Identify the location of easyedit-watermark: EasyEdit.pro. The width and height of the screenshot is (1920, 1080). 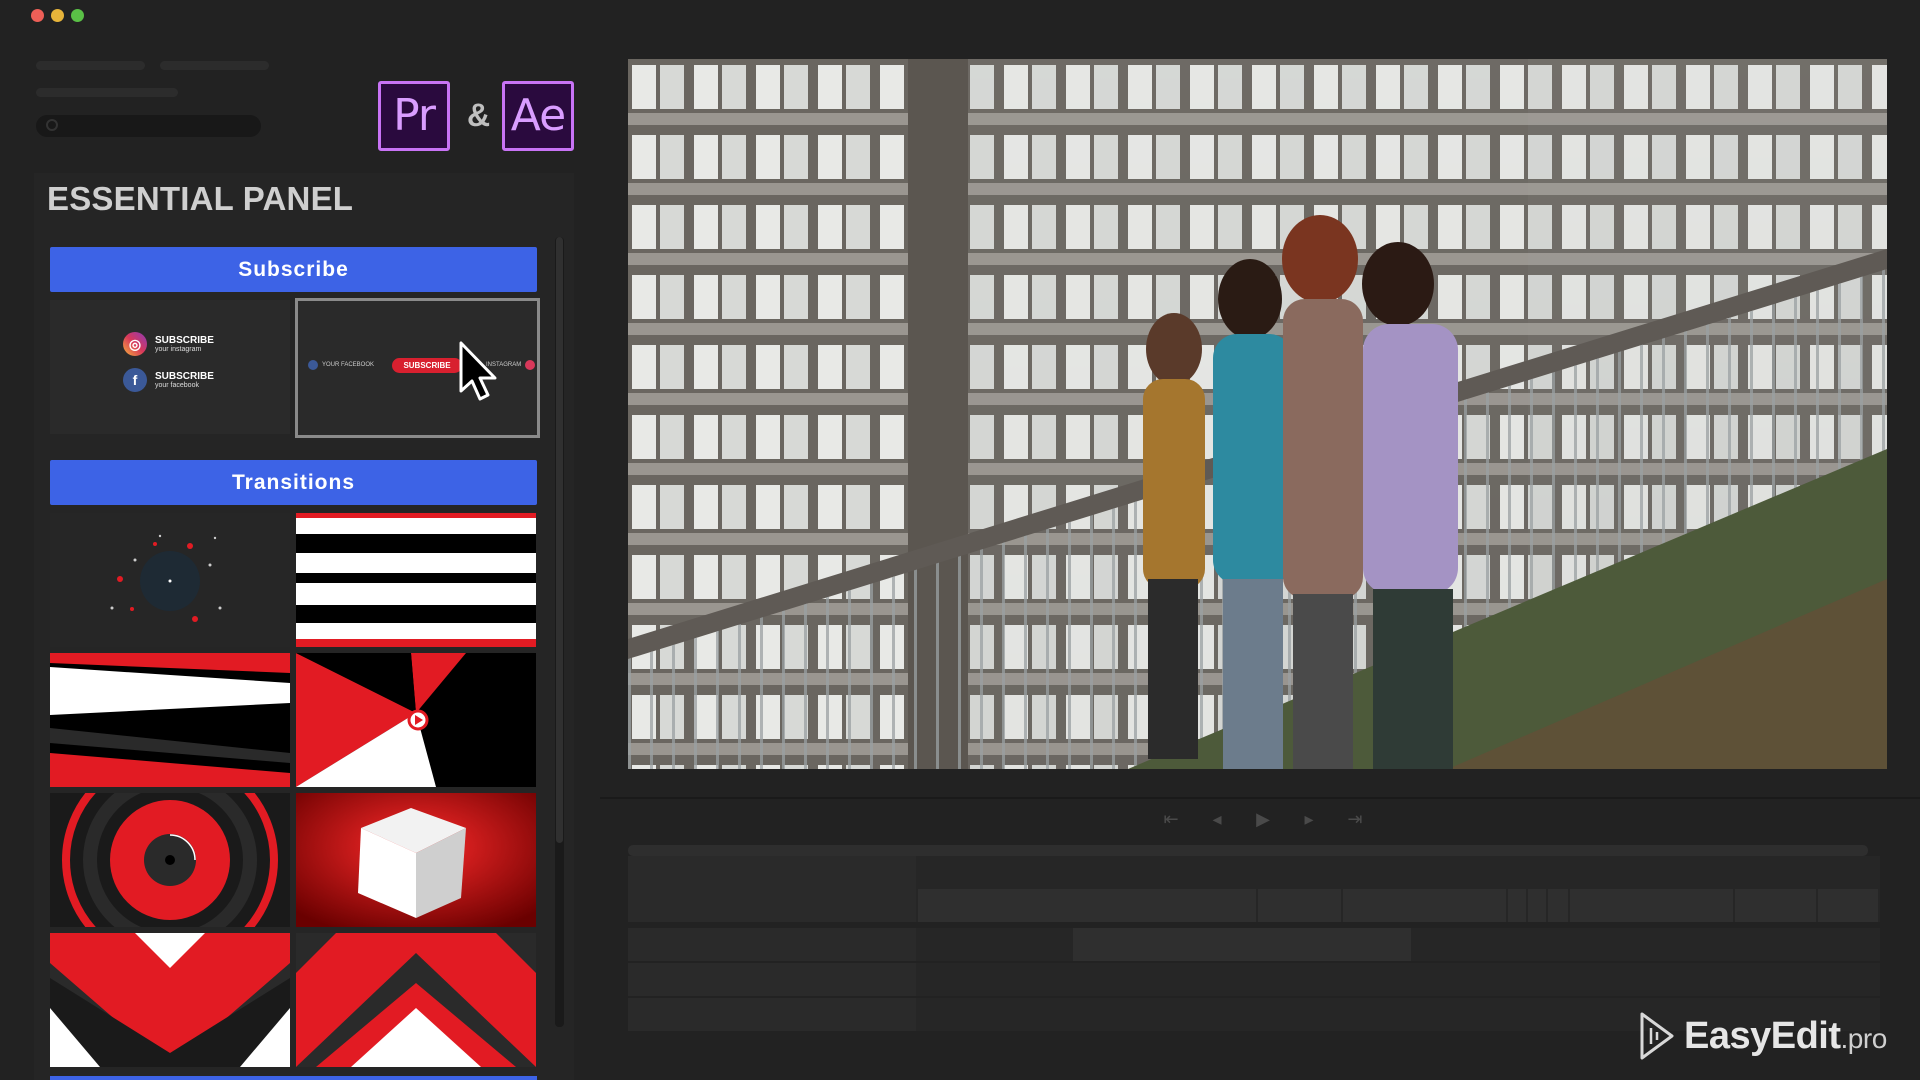
(1762, 1036).